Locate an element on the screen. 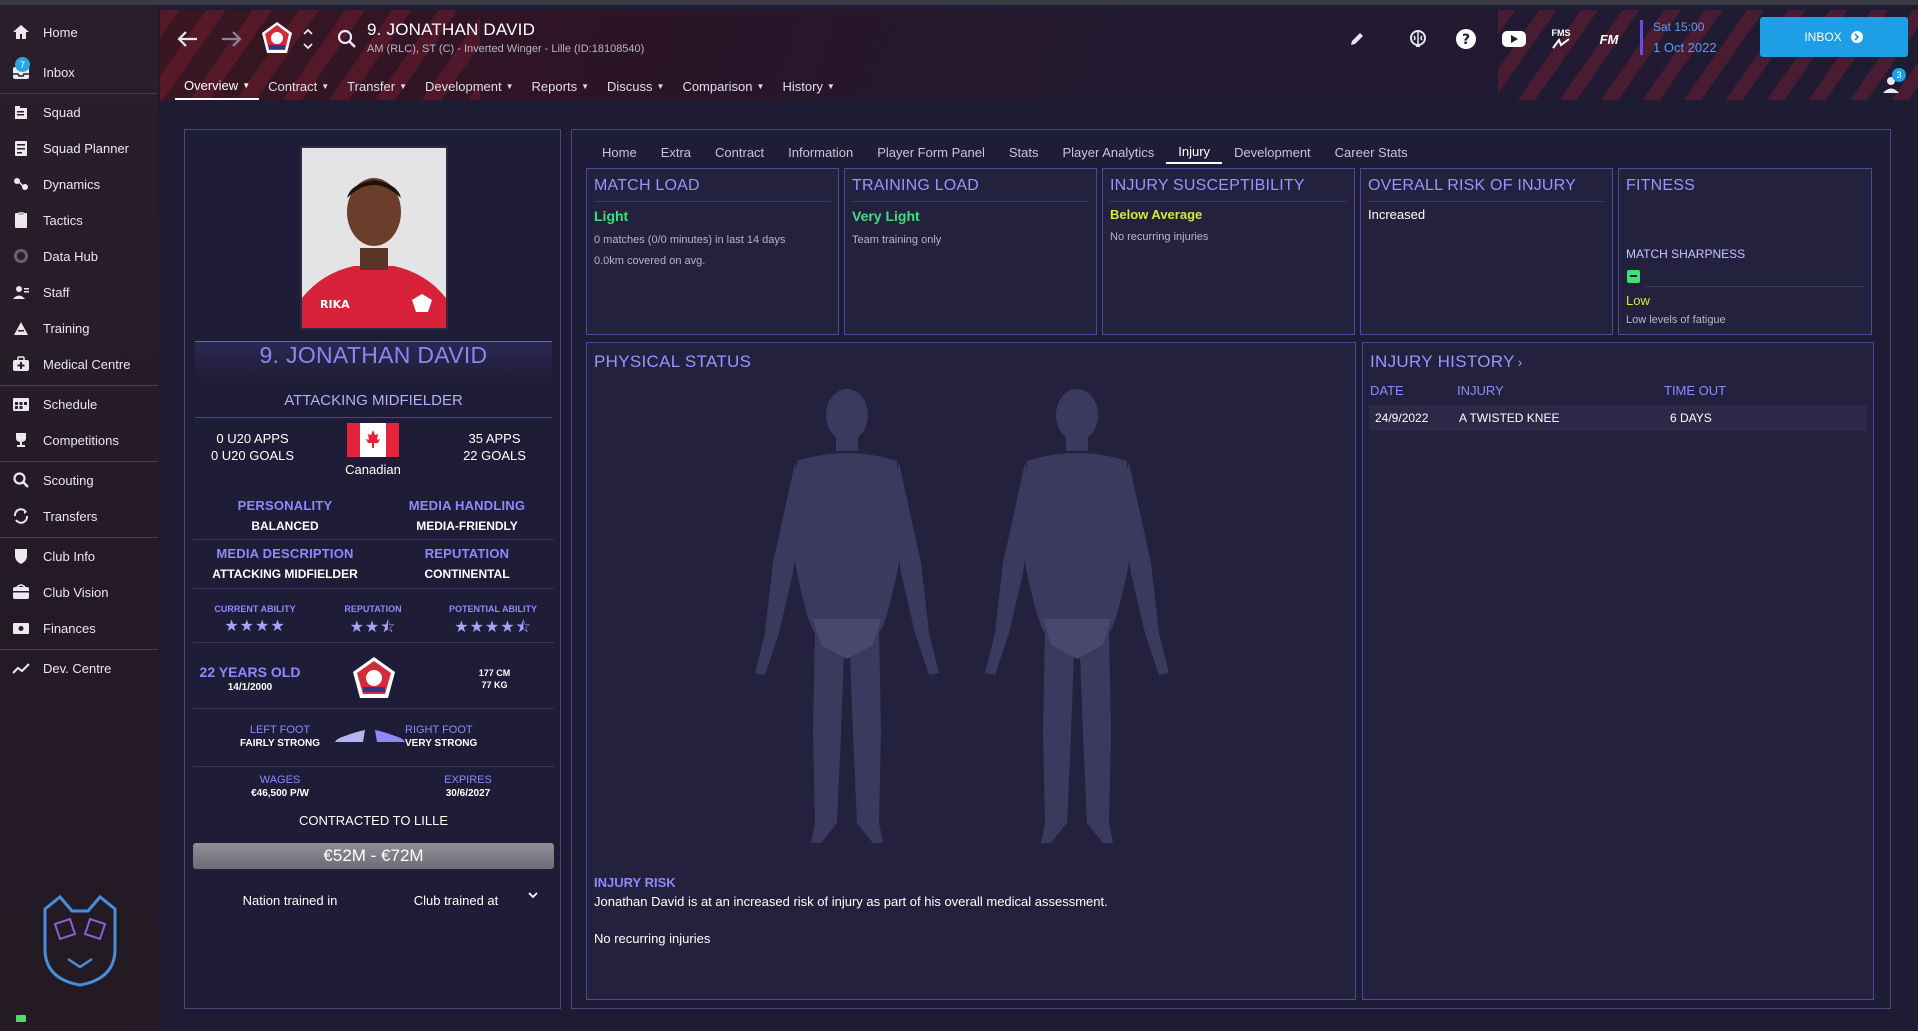 This screenshot has width=1918, height=1031. training-icon is located at coordinates (21, 328).